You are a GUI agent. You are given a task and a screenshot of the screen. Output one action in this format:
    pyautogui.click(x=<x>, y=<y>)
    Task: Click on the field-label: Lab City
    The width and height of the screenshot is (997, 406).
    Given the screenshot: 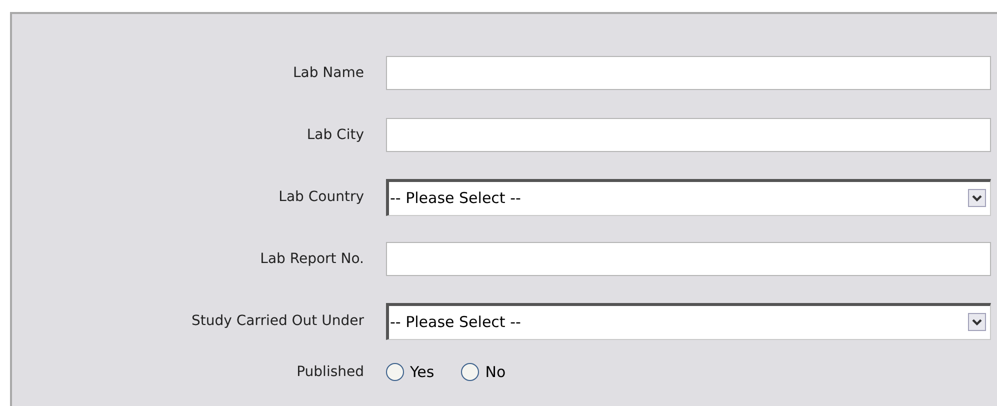 What is the action you would take?
    pyautogui.click(x=335, y=135)
    